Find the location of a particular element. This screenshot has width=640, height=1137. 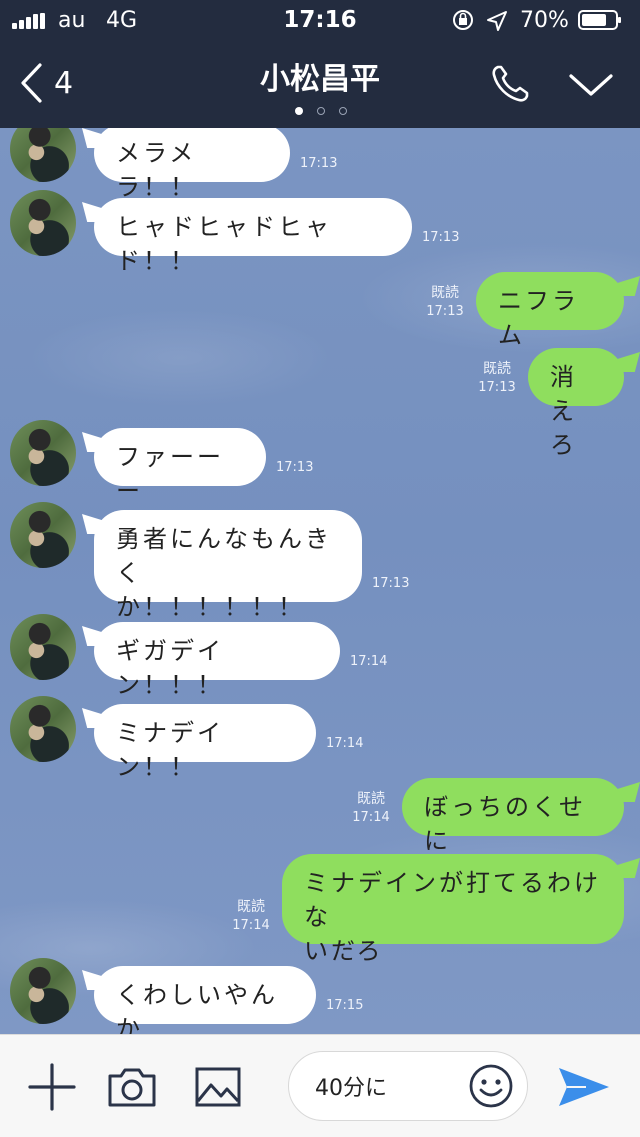

chat-header: 4 小松昌平 is located at coordinates (320, 84).